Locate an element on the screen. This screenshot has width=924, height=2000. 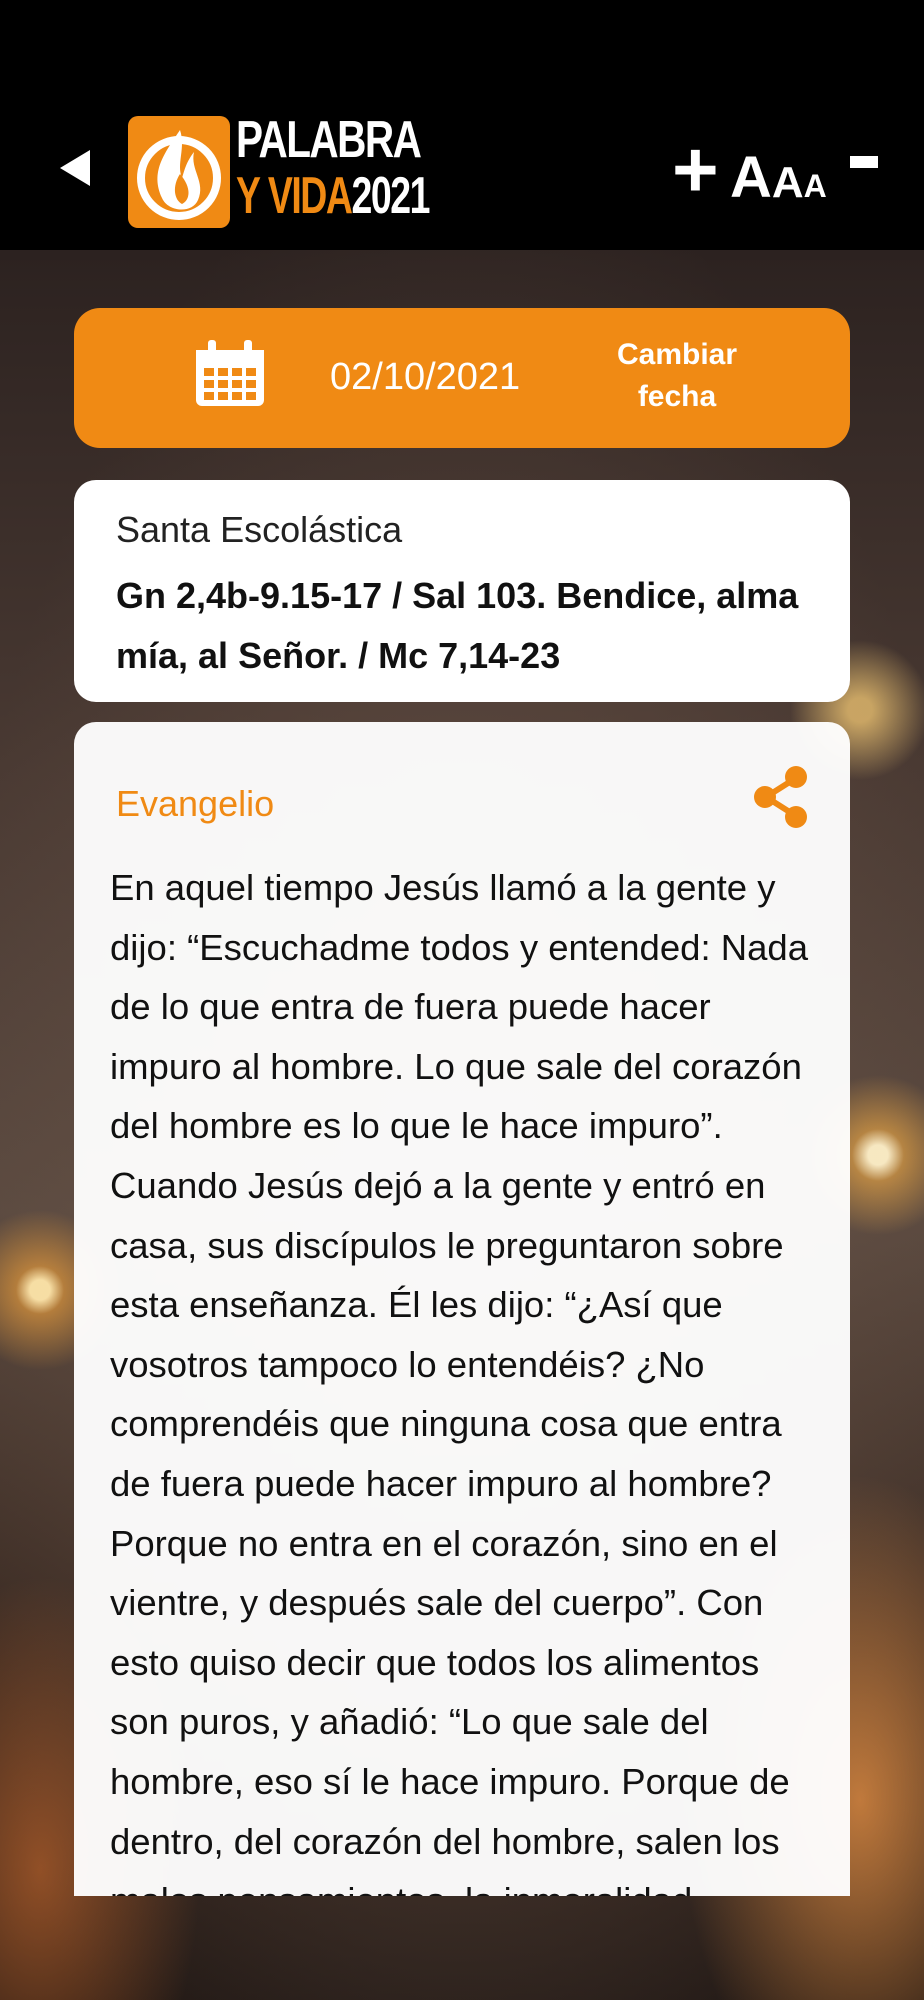
logo-title: PALABRA is located at coordinates (329, 140).